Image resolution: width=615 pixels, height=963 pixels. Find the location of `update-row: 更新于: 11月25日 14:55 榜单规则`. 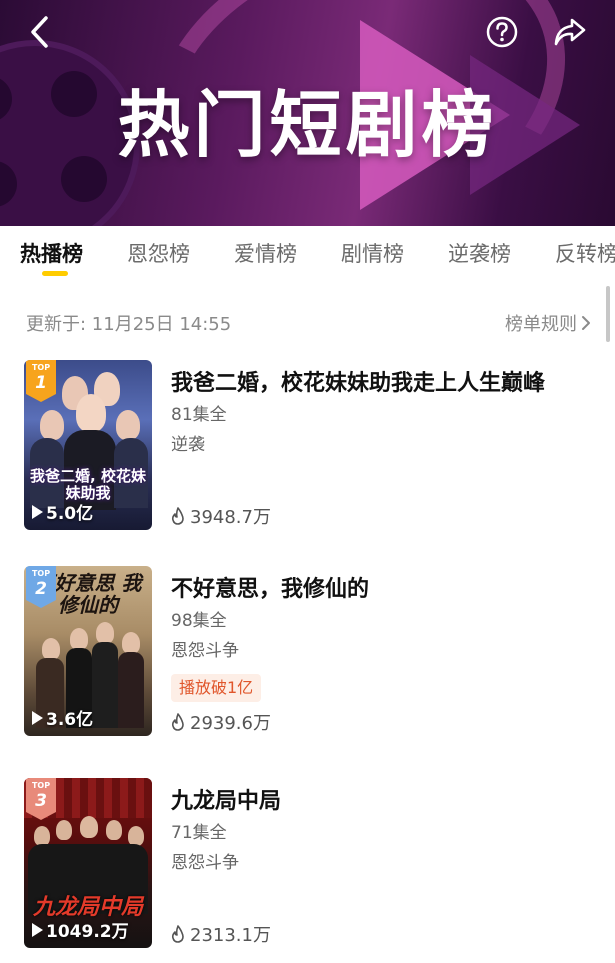

update-row: 更新于: 11月25日 14:55 榜单规则 is located at coordinates (308, 323).